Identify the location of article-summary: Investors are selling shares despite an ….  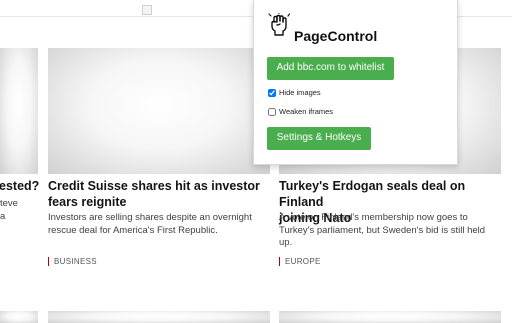
(160, 224).